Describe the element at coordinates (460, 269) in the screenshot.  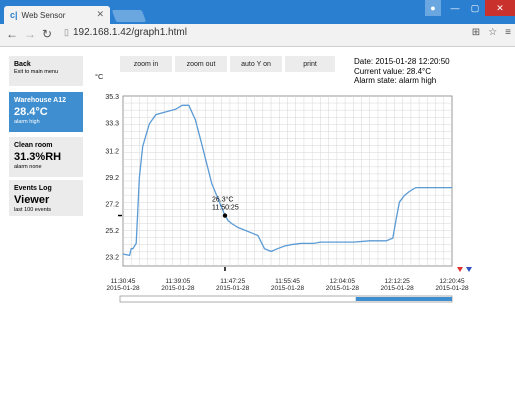
I see `alarm-high-marker` at that location.